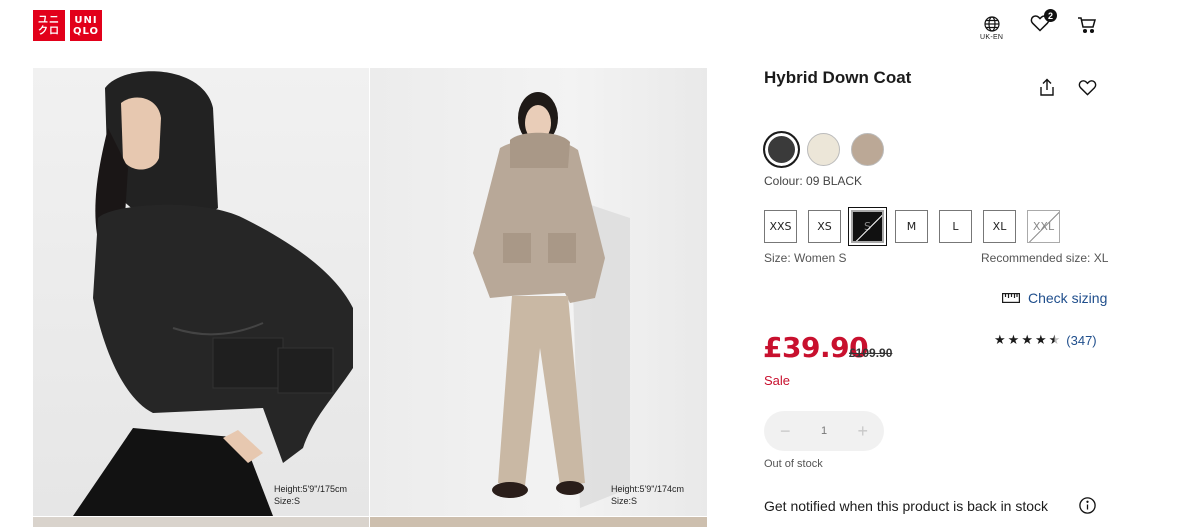 Image resolution: width=1200 pixels, height=527 pixels. I want to click on heart-icon, so click(1087, 88).